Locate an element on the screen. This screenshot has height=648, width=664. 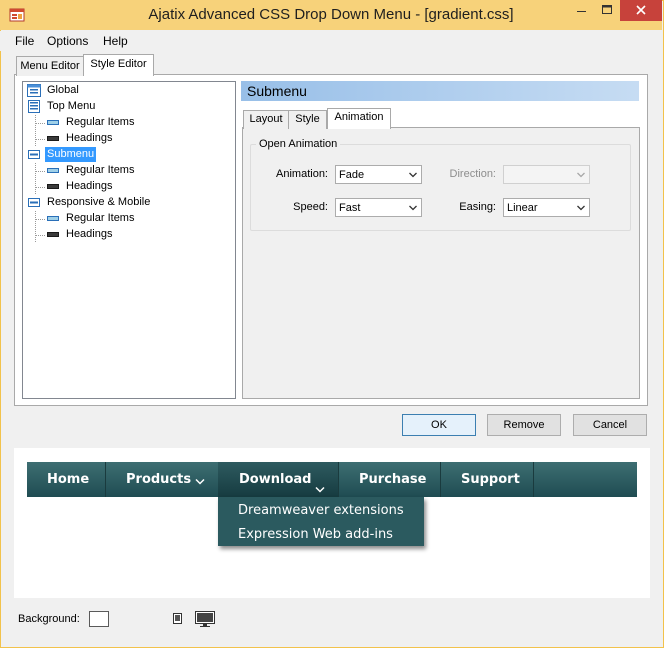
remove-button: Remove is located at coordinates (524, 425).